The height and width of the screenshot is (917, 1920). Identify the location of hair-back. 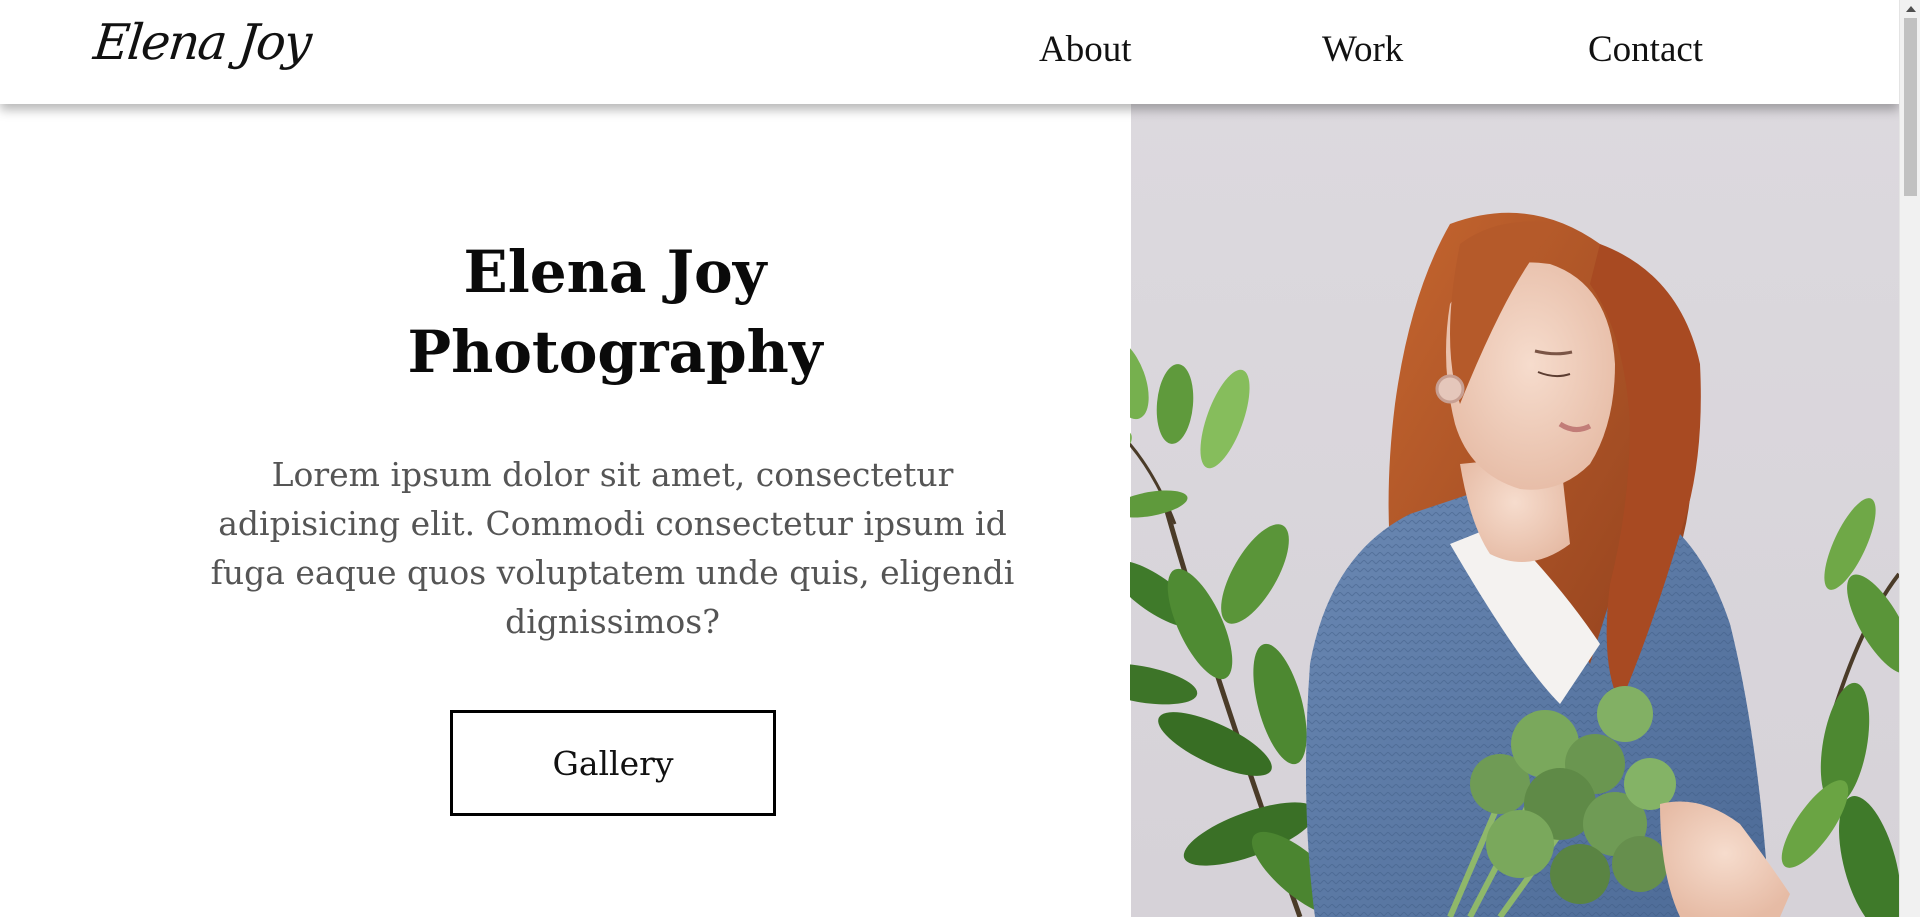
(1540, 478).